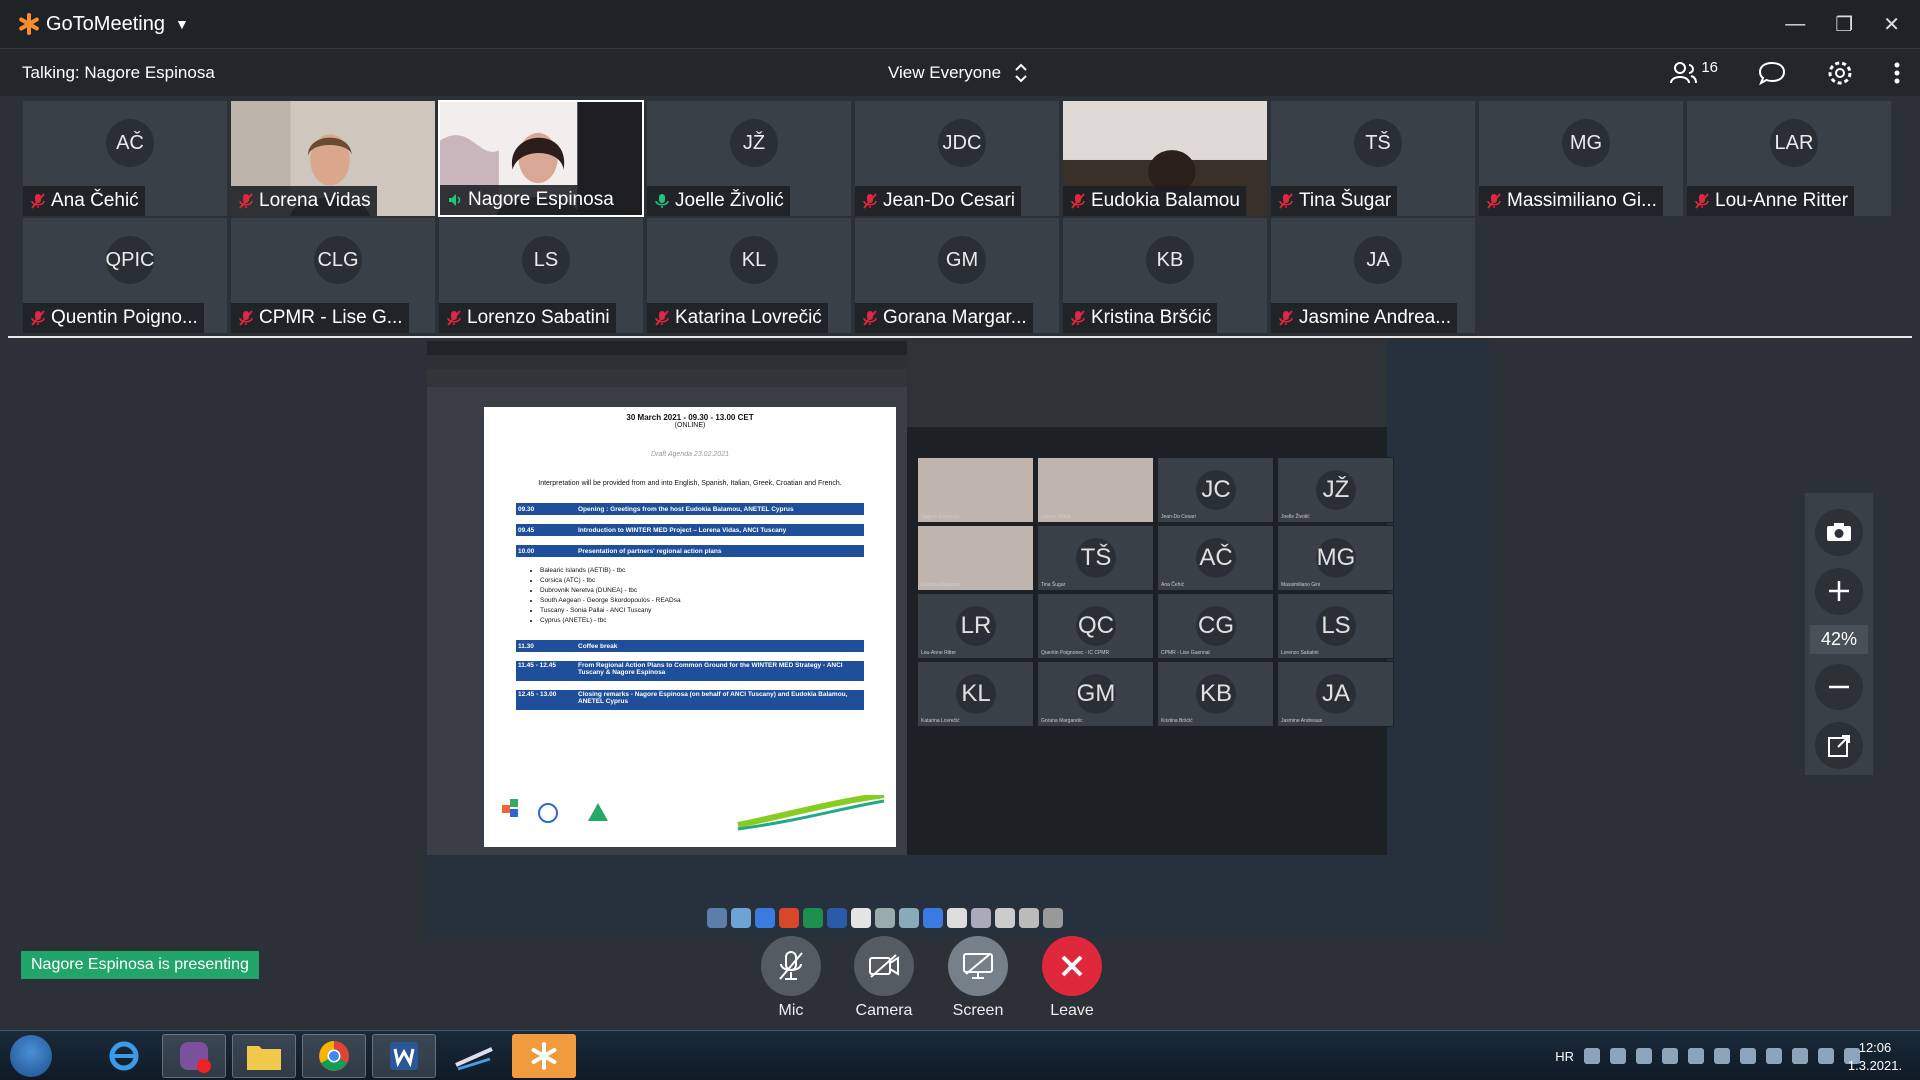  Describe the element at coordinates (975, 694) in the screenshot. I see `mirrored-tile: KL Katarina Lovrečić` at that location.